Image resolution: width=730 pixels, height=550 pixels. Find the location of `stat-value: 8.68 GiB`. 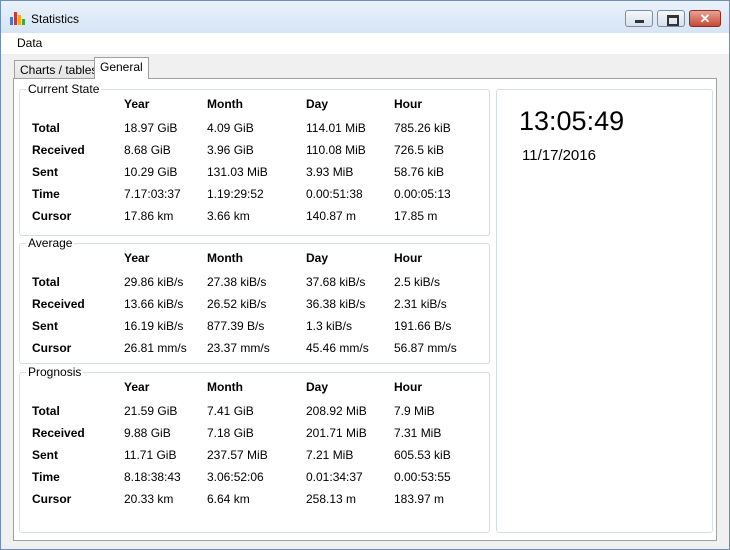

stat-value: 8.68 GiB is located at coordinates (147, 150).